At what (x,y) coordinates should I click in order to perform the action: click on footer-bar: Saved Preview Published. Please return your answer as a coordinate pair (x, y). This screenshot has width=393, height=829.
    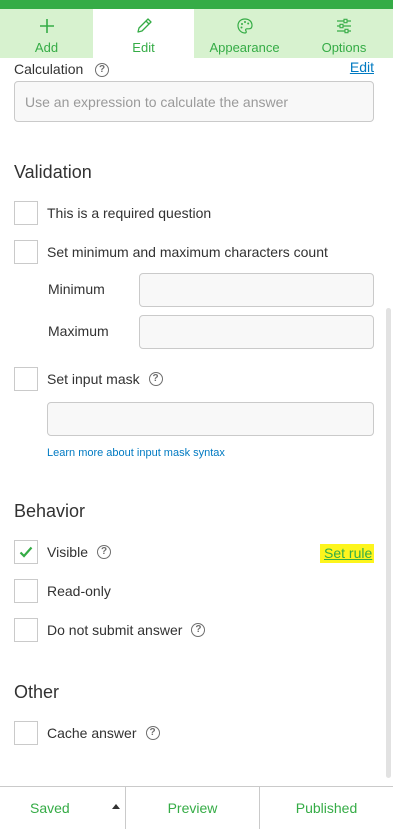
    Looking at the image, I should click on (196, 807).